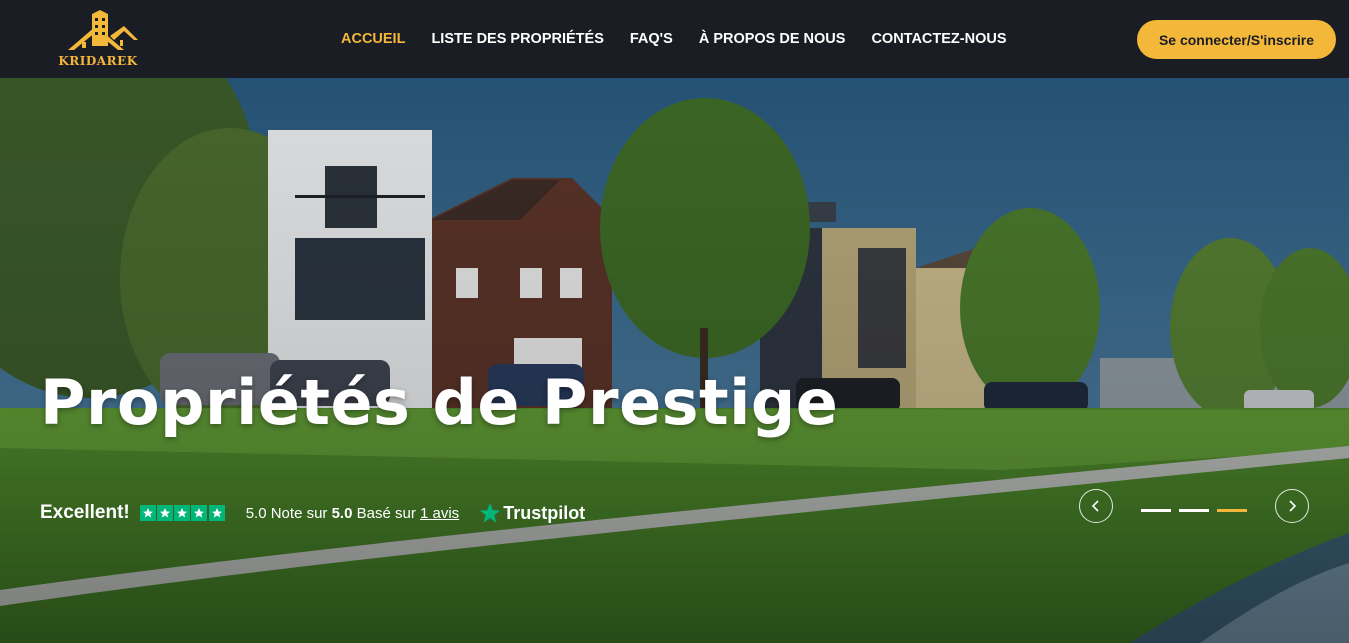  Describe the element at coordinates (1232, 510) in the screenshot. I see `slider-dot-active` at that location.